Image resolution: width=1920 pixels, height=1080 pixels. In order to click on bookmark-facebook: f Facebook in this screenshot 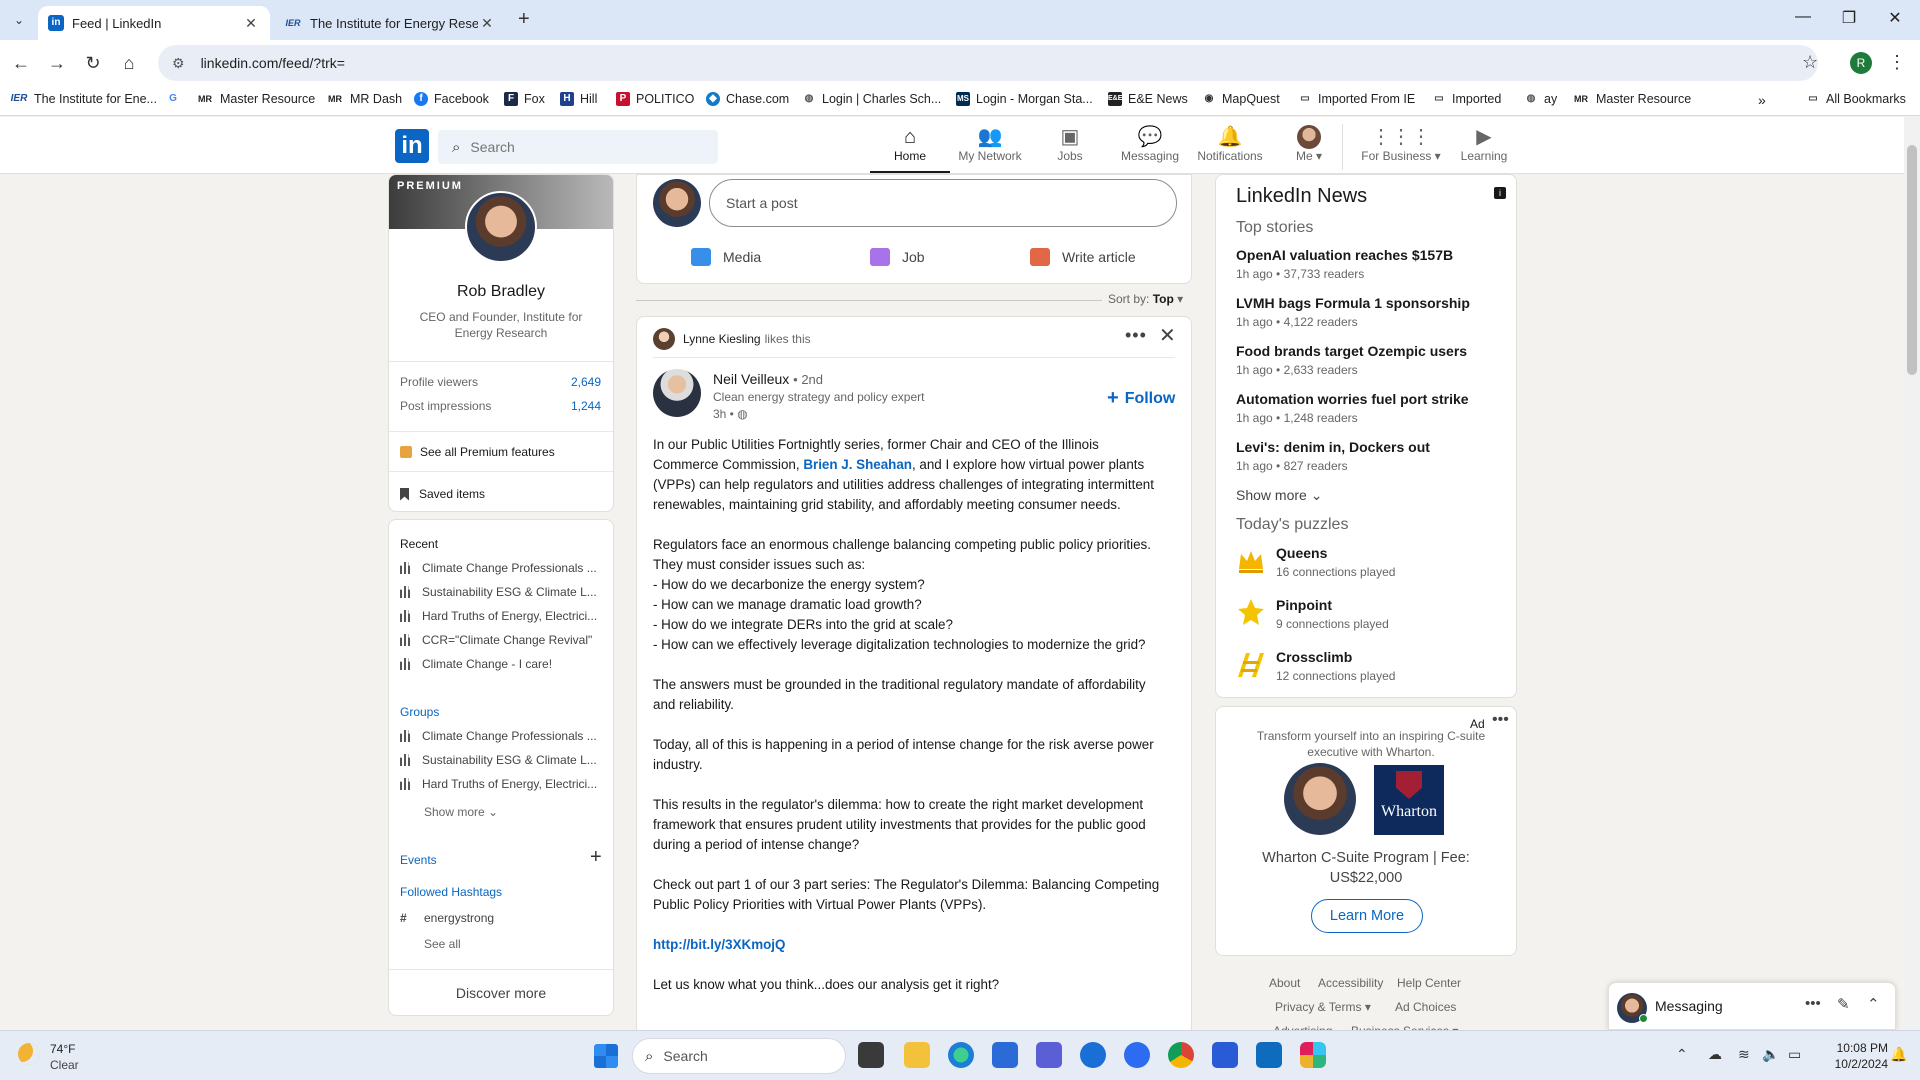, I will do `click(451, 99)`.